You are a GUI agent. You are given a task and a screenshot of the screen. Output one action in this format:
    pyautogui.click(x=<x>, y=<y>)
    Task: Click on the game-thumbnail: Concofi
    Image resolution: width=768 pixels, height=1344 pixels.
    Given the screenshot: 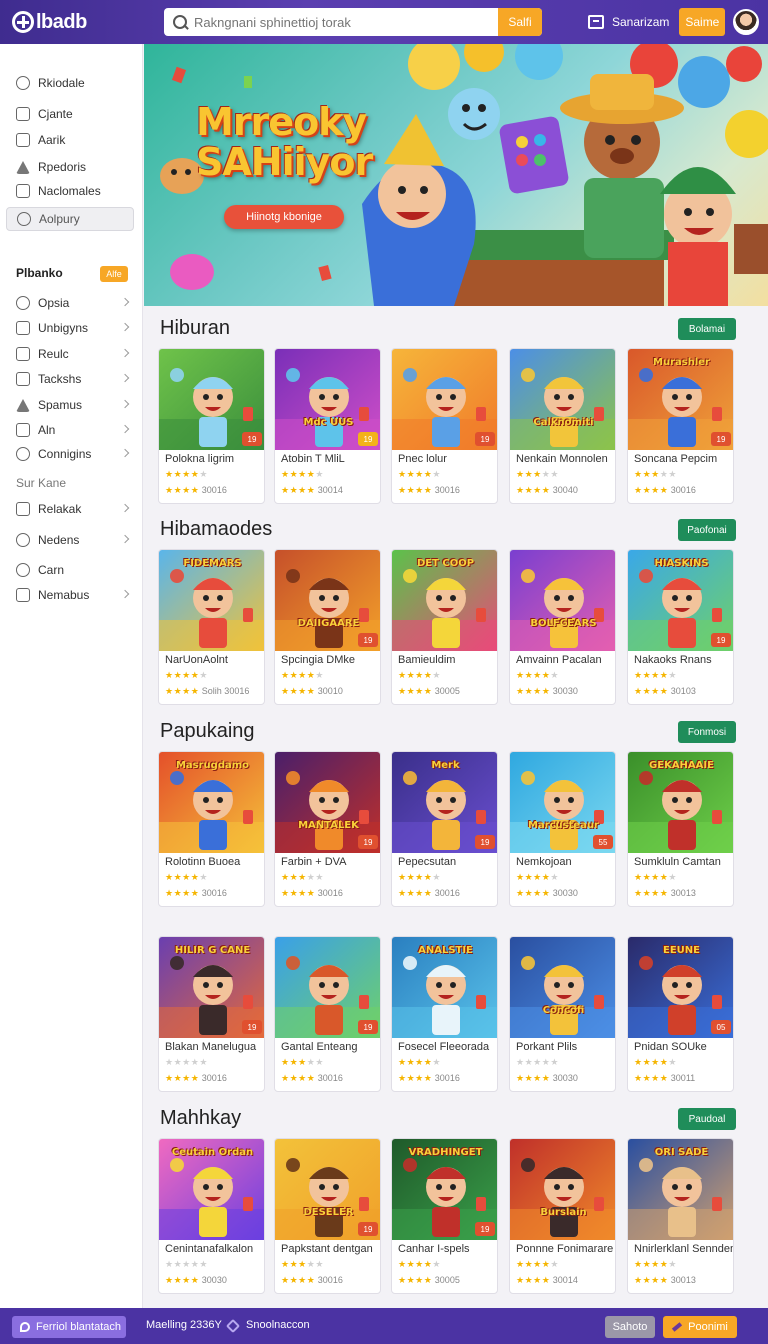 What is the action you would take?
    pyautogui.click(x=562, y=987)
    